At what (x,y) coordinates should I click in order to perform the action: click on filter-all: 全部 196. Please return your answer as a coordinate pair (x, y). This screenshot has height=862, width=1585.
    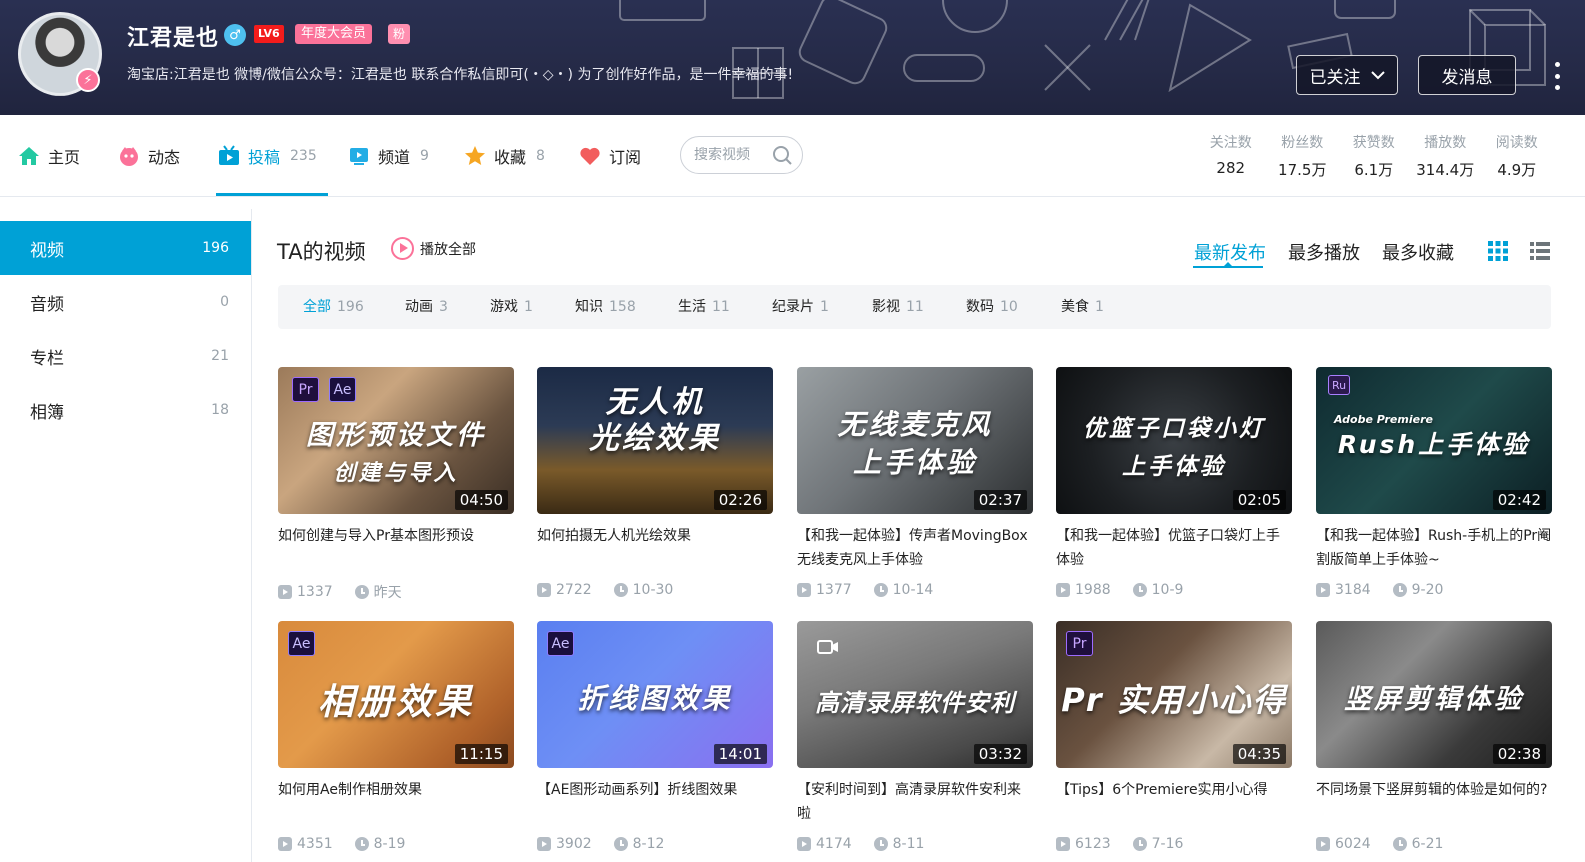
    Looking at the image, I should click on (333, 307).